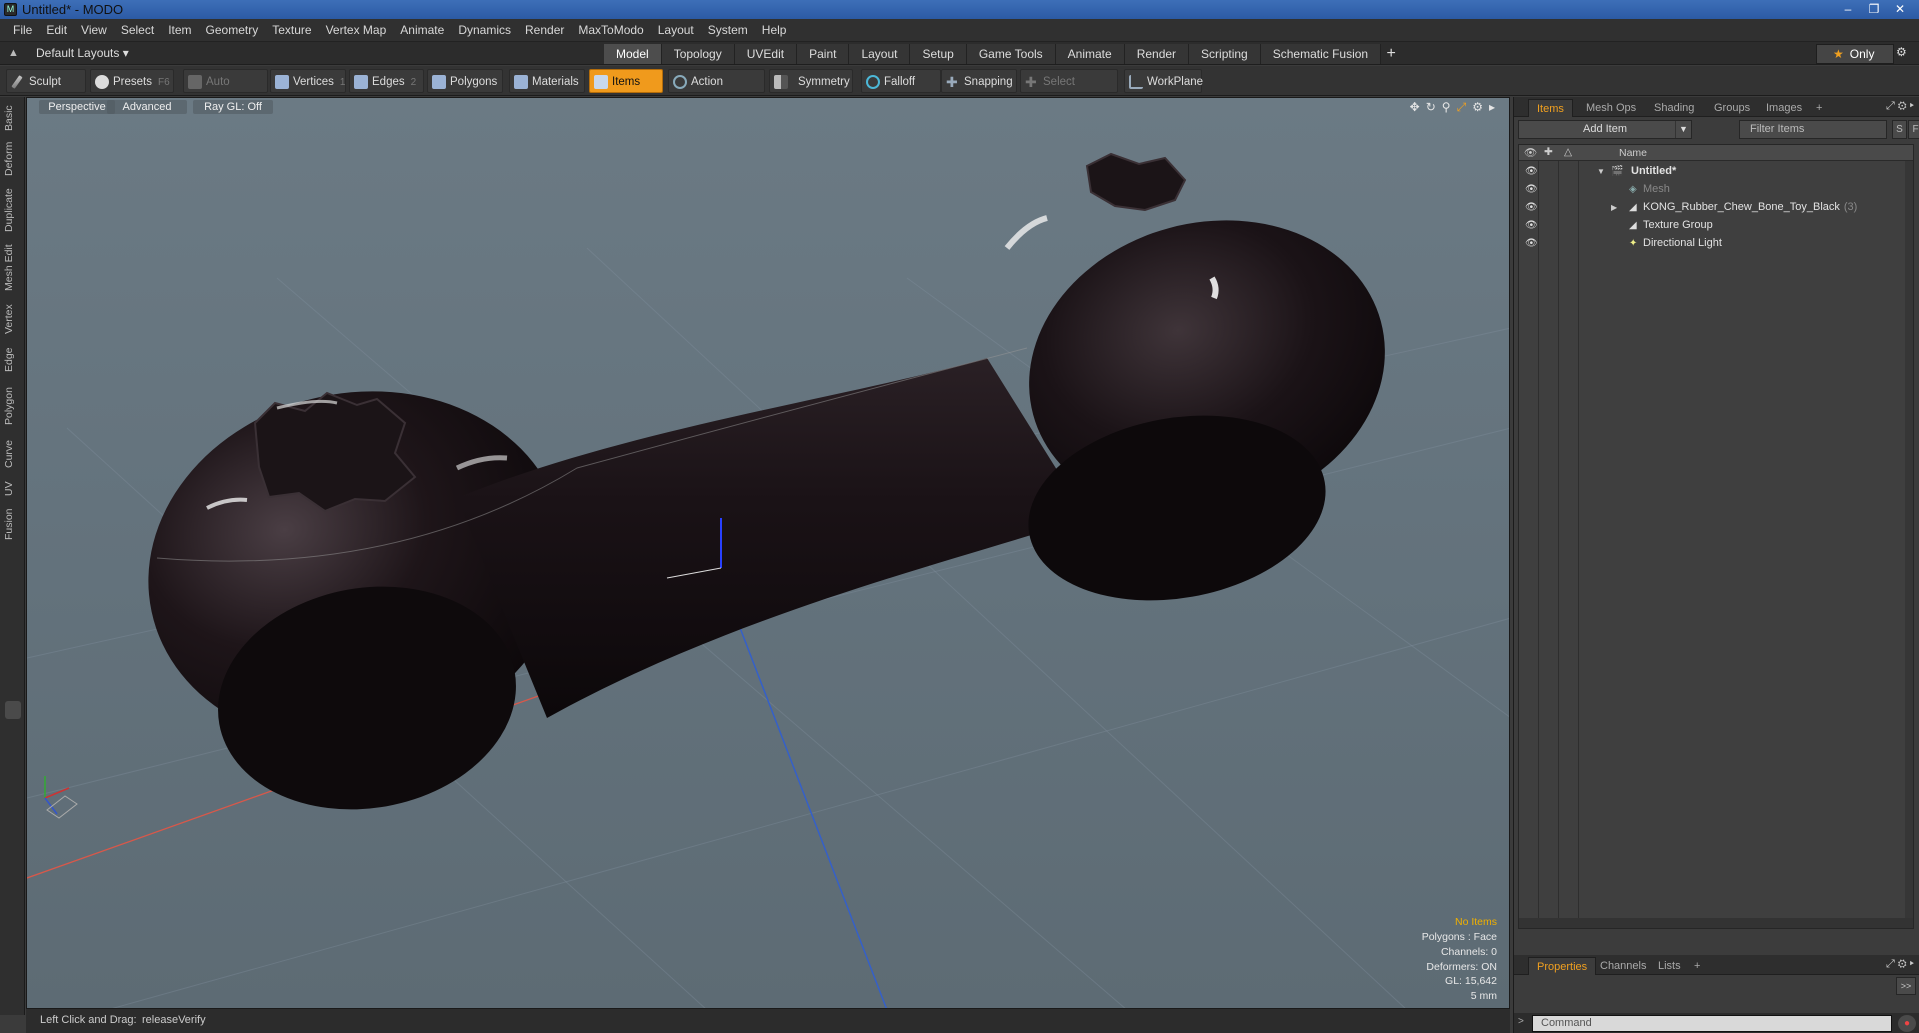  I want to click on layout-select: Default Layouts ▾, so click(82, 53).